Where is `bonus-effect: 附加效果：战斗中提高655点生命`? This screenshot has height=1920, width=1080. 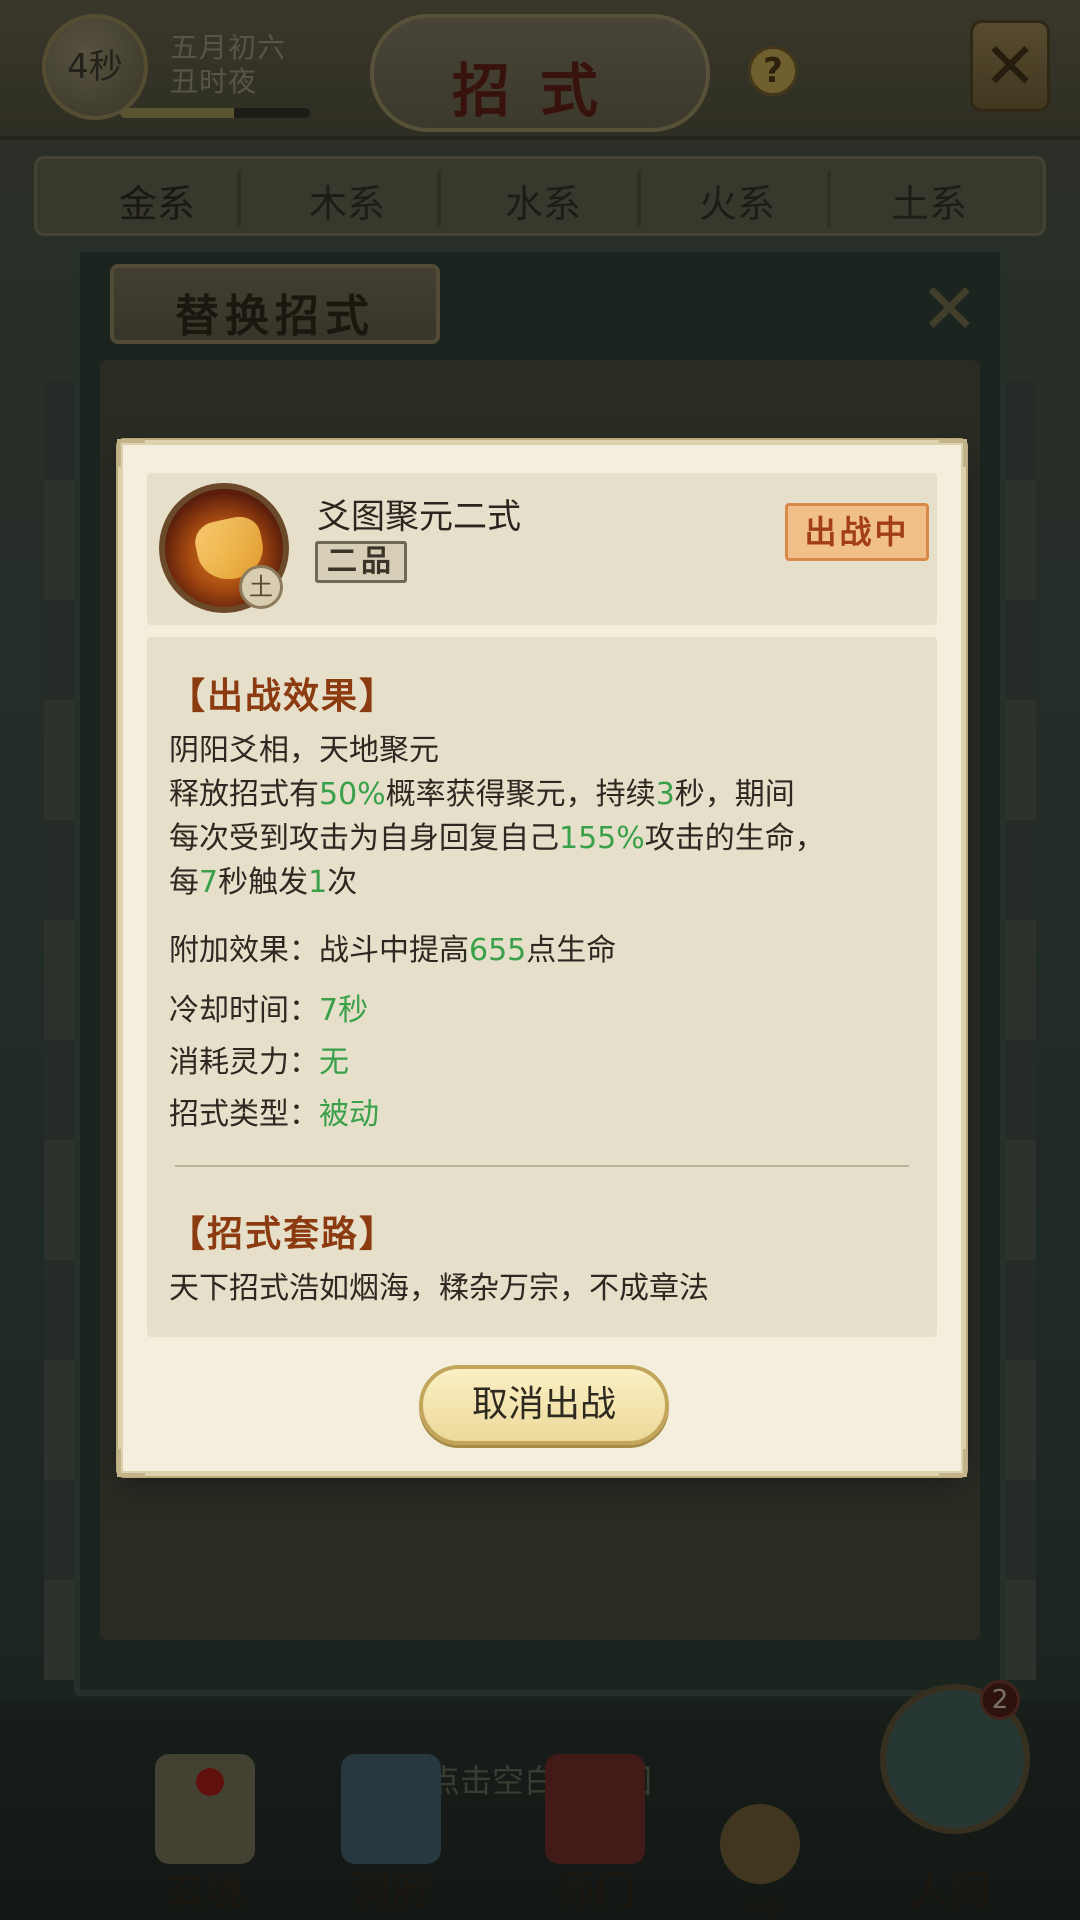 bonus-effect: 附加效果：战斗中提高655点生命 is located at coordinates (393, 950).